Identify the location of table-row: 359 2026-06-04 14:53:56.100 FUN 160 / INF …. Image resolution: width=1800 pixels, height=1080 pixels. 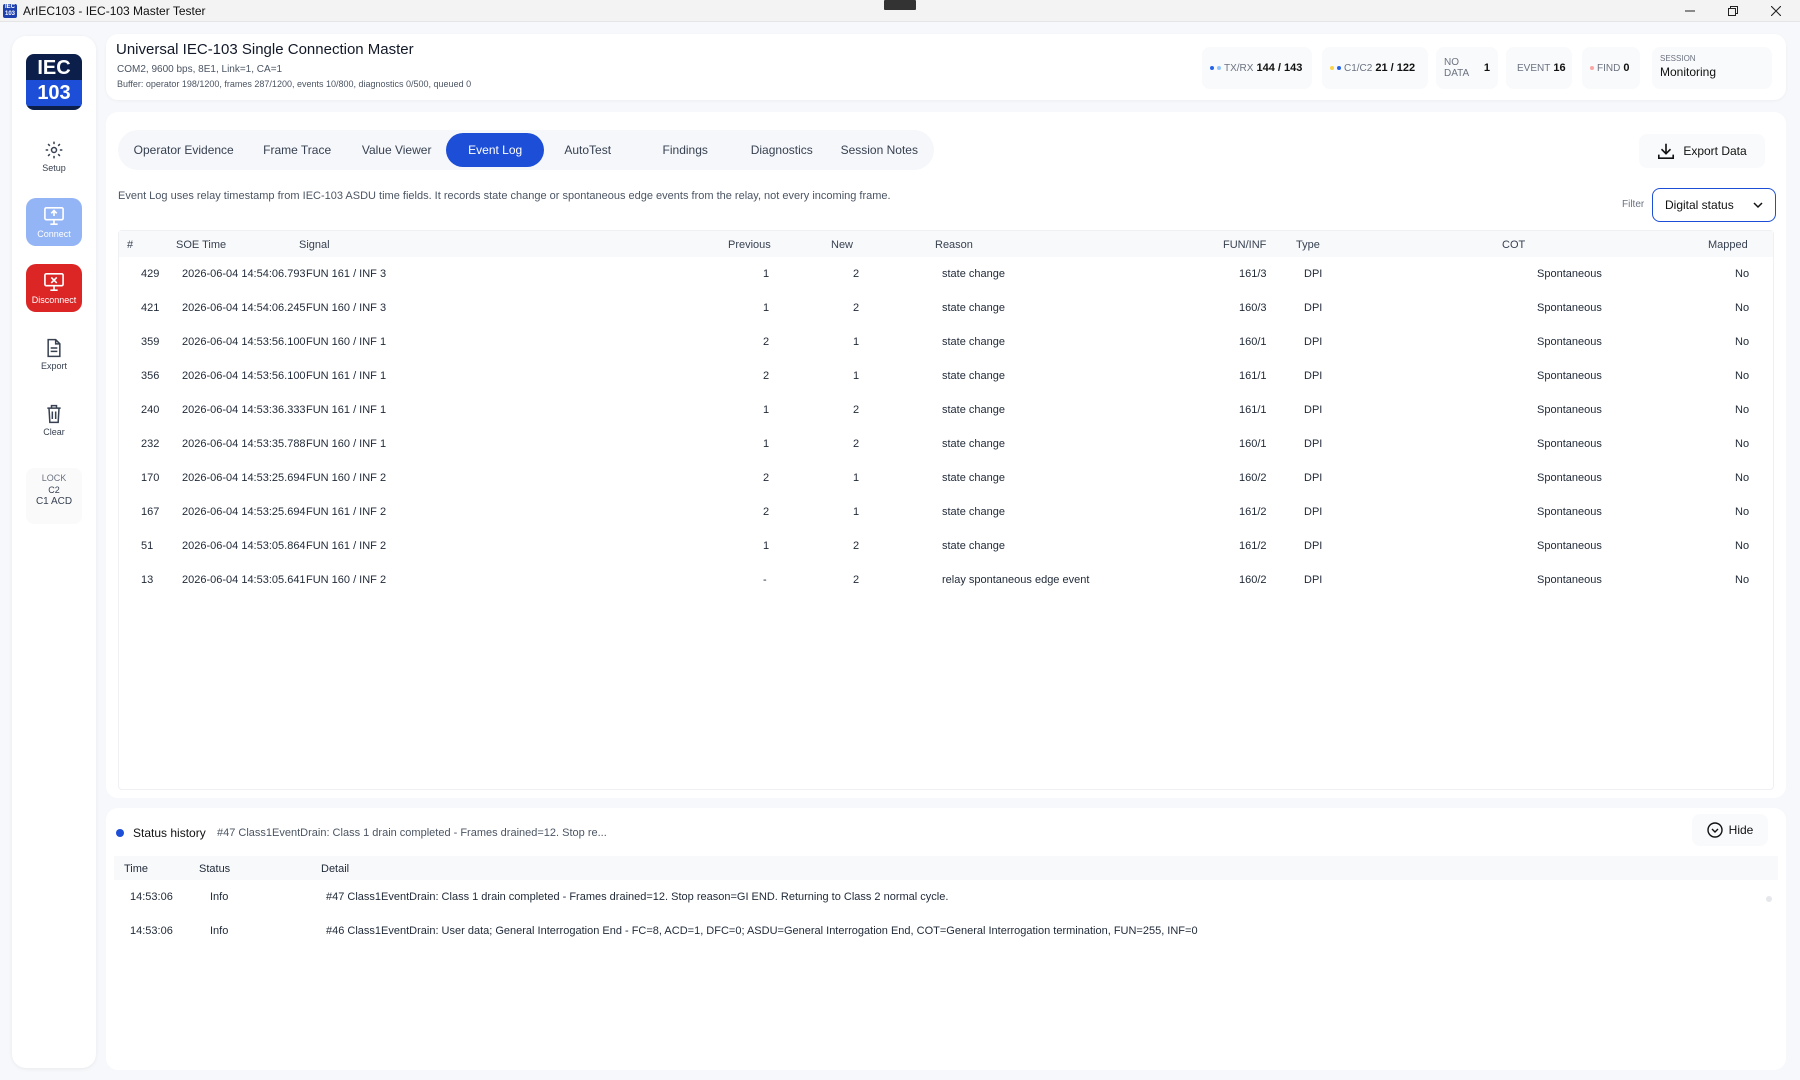
(946, 342).